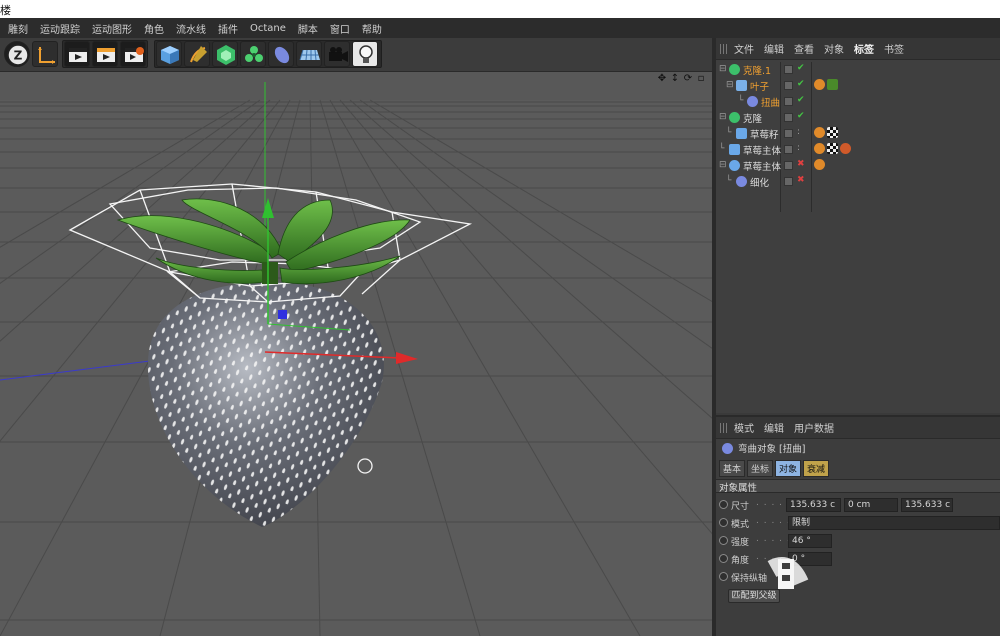 The image size is (1000, 636). Describe the element at coordinates (77, 54) in the screenshot. I see `render-view-icon` at that location.